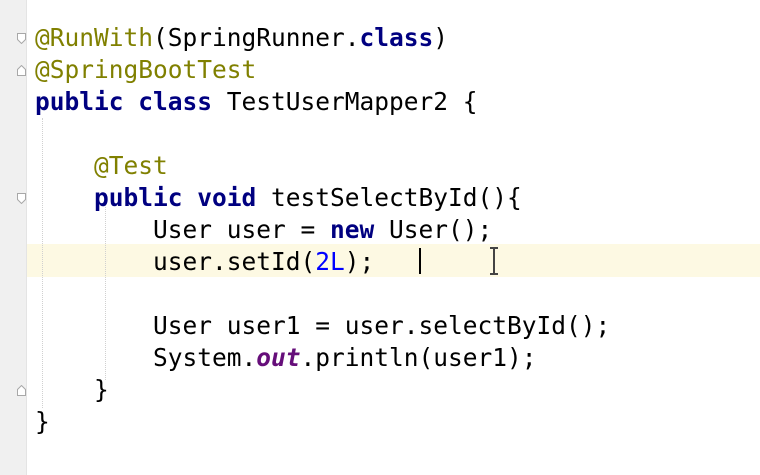  Describe the element at coordinates (352, 101) in the screenshot. I see `code-token: TestUserMapper2 {` at that location.